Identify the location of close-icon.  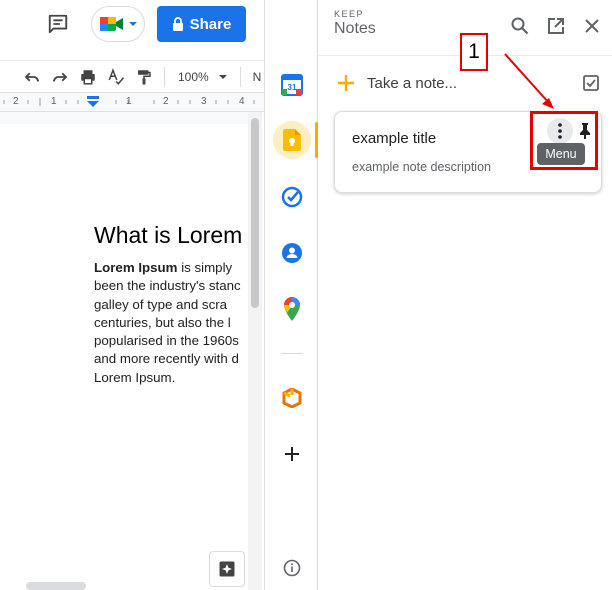
(592, 26).